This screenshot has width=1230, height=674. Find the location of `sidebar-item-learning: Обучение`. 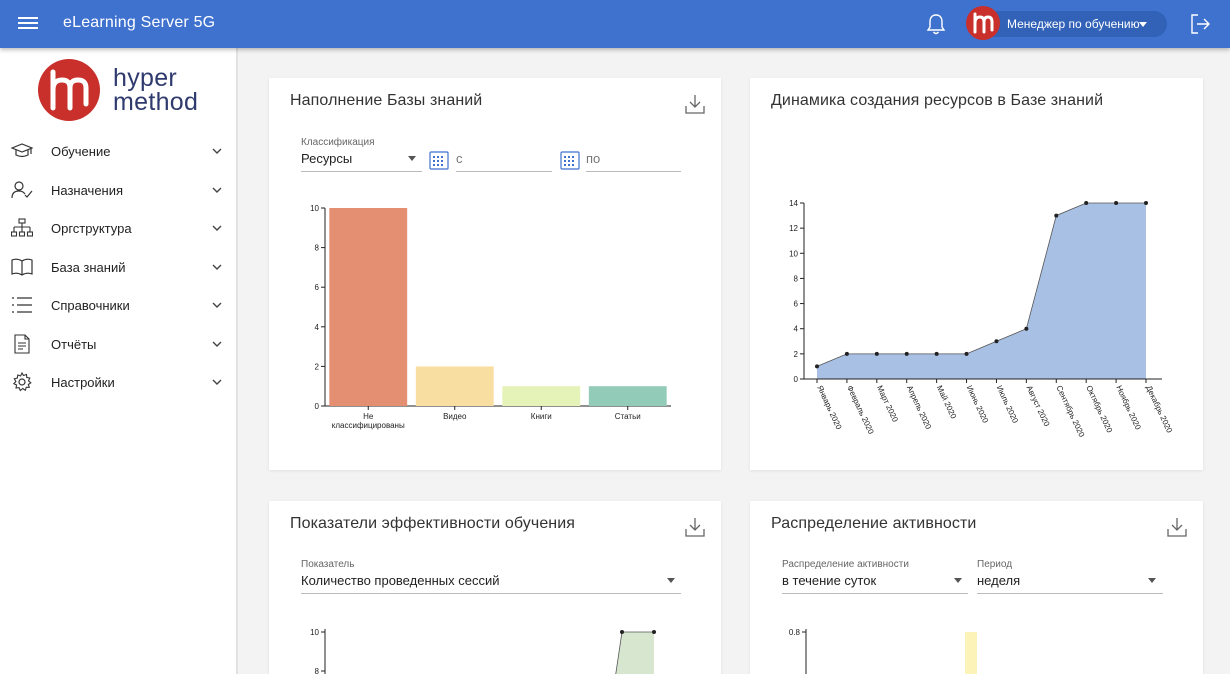

sidebar-item-learning: Обучение is located at coordinates (118, 151).